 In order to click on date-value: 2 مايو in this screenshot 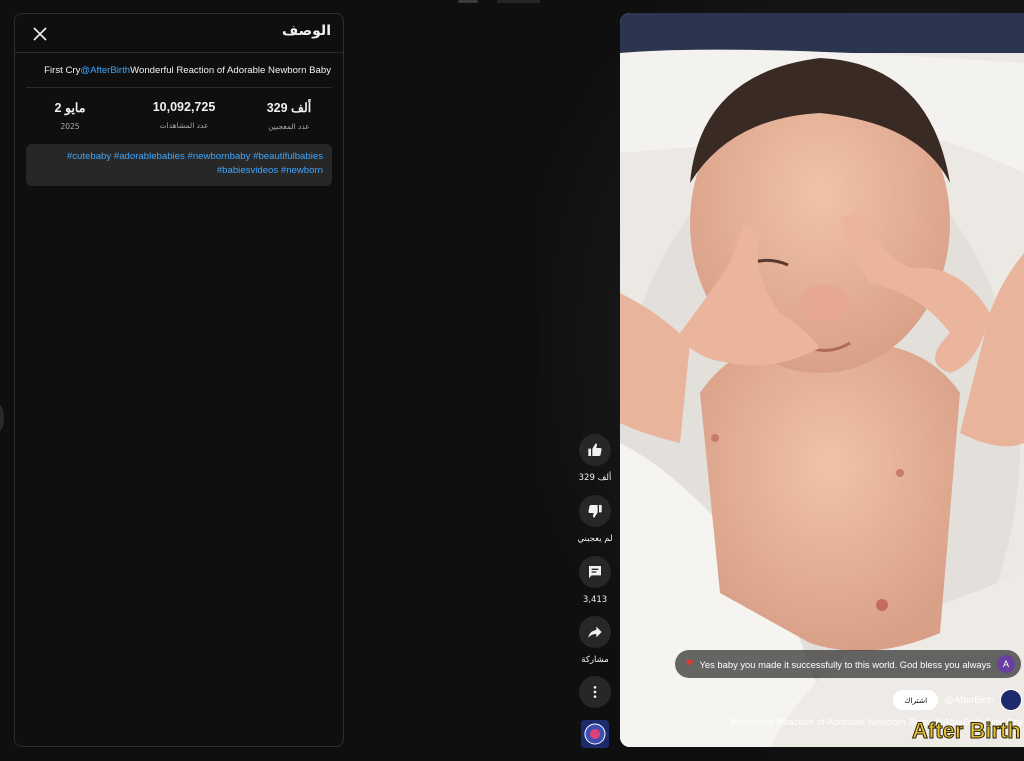, I will do `click(70, 108)`.